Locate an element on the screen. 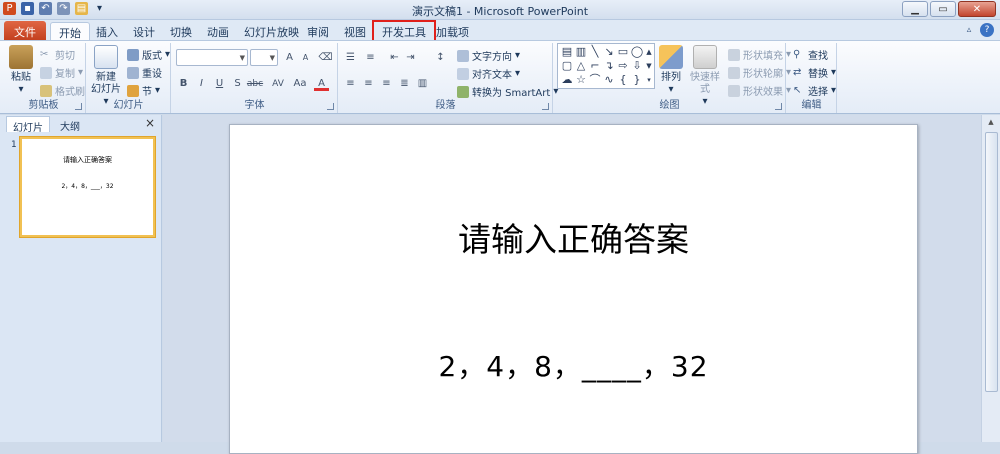 Image resolution: width=1000 pixels, height=454 pixels. textbox-shape-icon: ▤ is located at coordinates (567, 52).